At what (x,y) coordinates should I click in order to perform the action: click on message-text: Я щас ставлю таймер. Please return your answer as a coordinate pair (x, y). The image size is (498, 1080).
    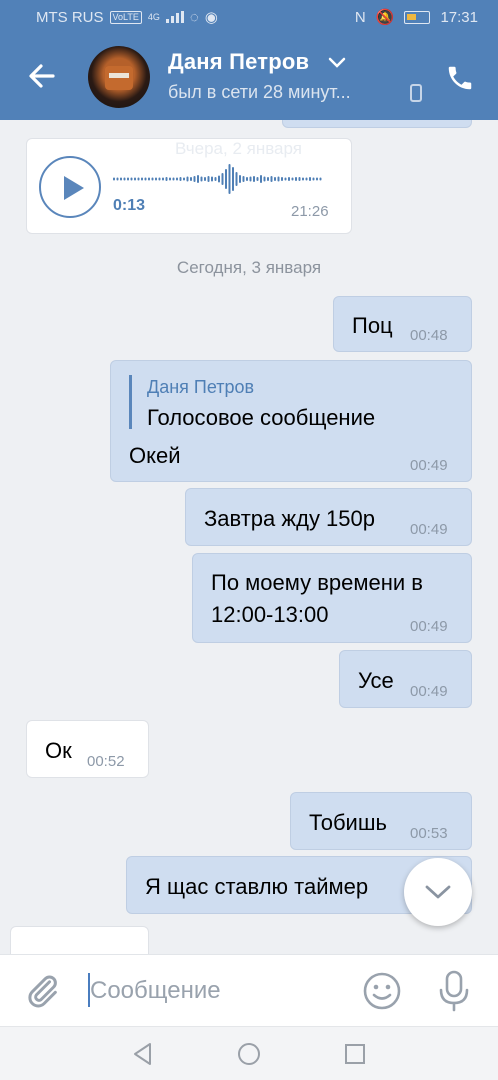
    Looking at the image, I should click on (257, 886).